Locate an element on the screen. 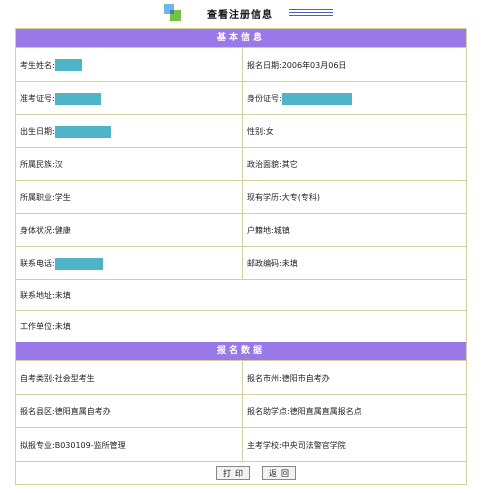  table-row: 出生日期: 性别: 女 is located at coordinates (241, 131).